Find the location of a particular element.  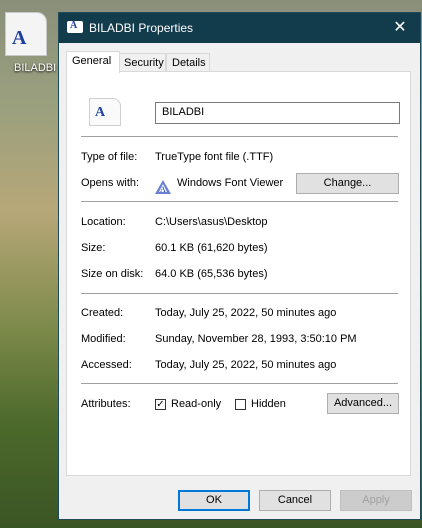

font-viewer-icon: A is located at coordinates (163, 187).